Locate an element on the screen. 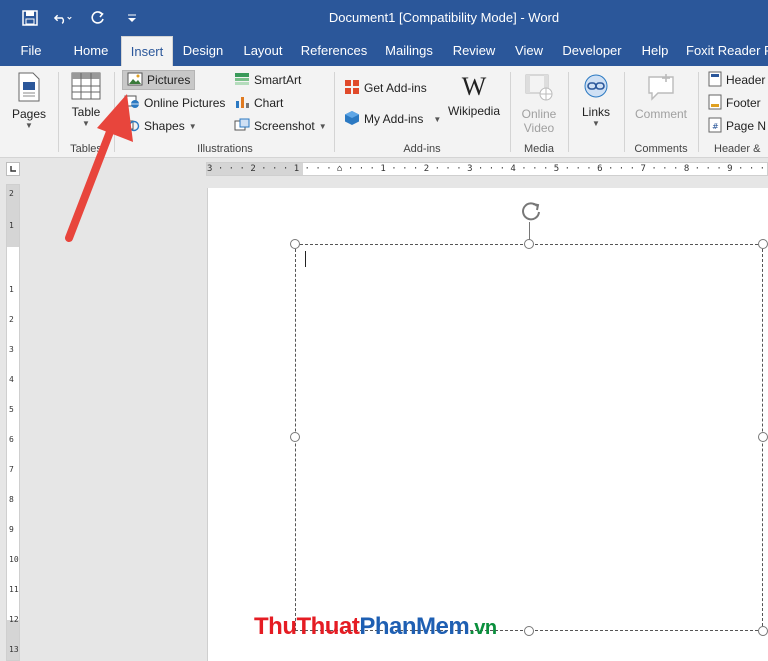 The image size is (768, 661). chart-icon is located at coordinates (242, 103).